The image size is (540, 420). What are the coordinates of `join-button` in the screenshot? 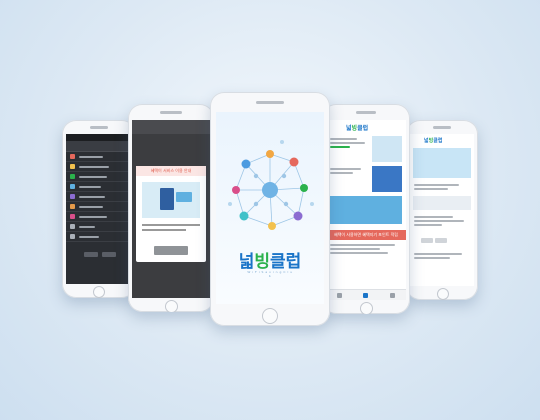 It's located at (109, 254).